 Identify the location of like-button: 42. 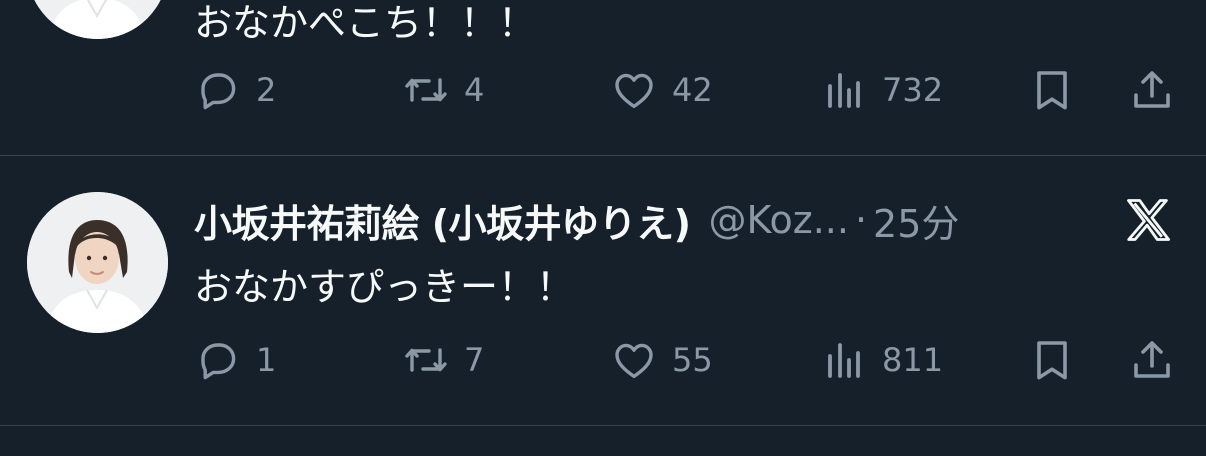
(661, 90).